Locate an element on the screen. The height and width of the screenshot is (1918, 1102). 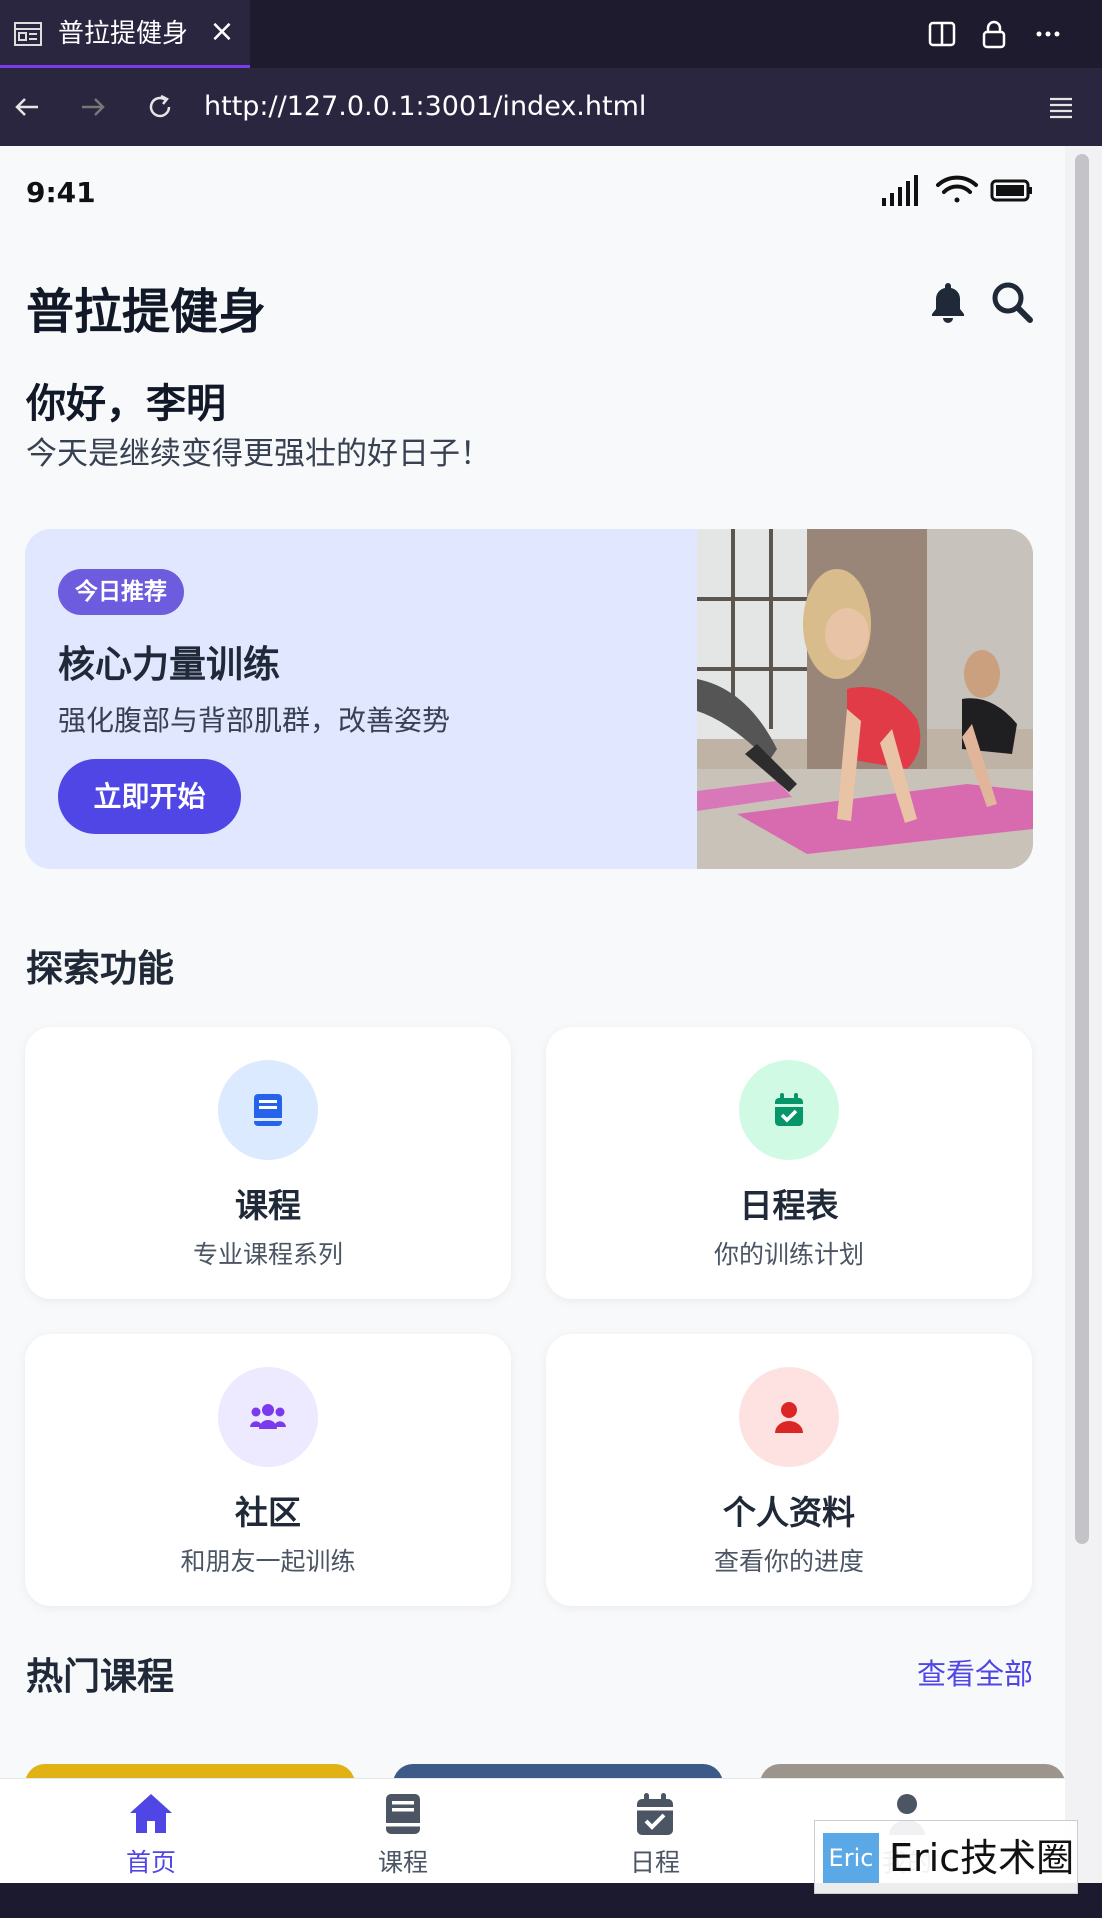
users-icon is located at coordinates (268, 1416).